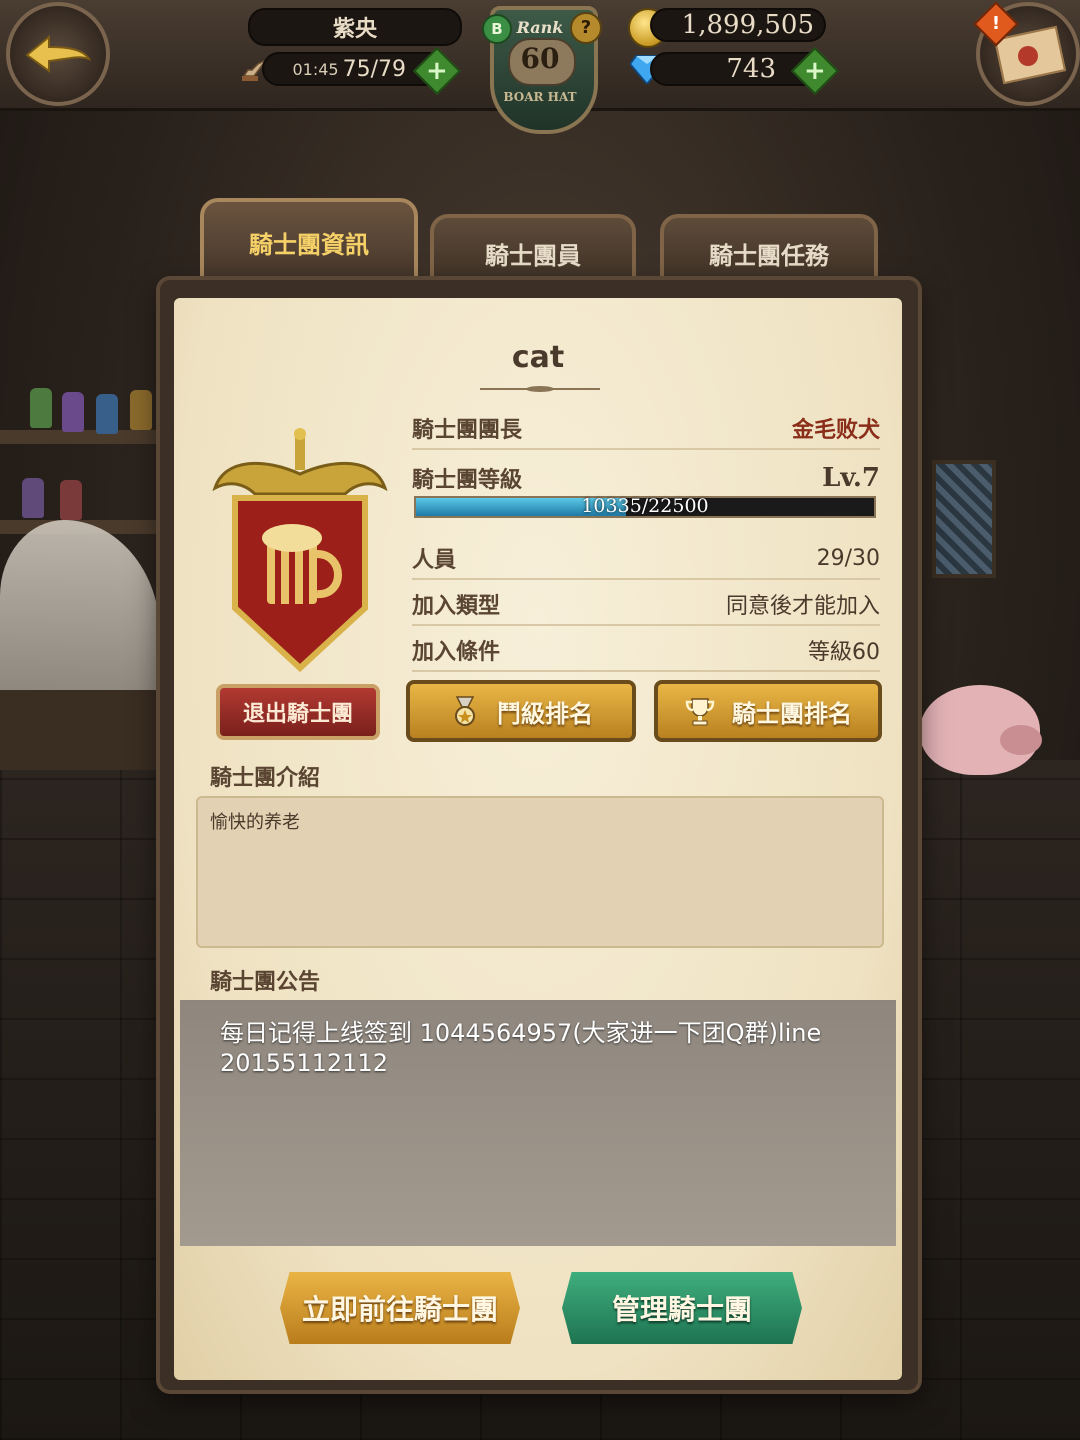  What do you see at coordinates (85, 730) in the screenshot?
I see `bar-counter` at bounding box center [85, 730].